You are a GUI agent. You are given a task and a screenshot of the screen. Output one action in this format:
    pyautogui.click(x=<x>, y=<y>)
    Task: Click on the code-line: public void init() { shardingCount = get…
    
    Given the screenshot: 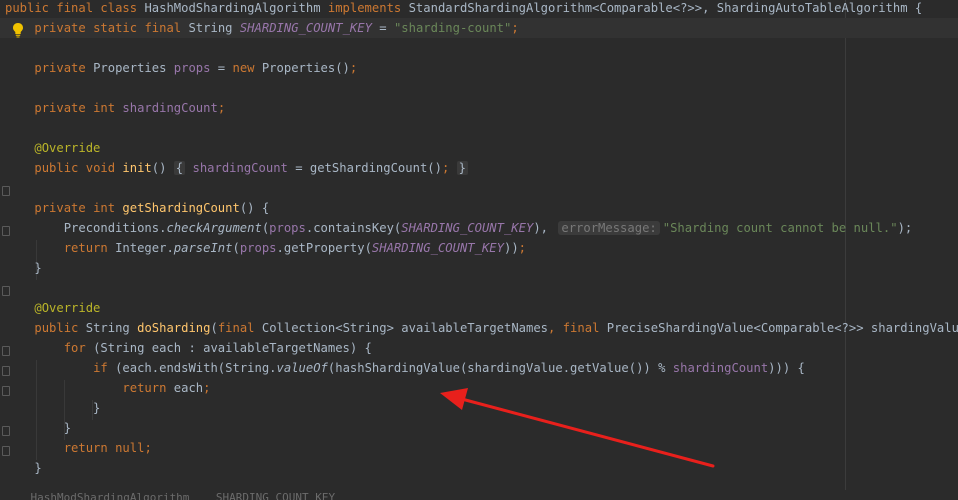 What is the action you would take?
    pyautogui.click(x=479, y=168)
    